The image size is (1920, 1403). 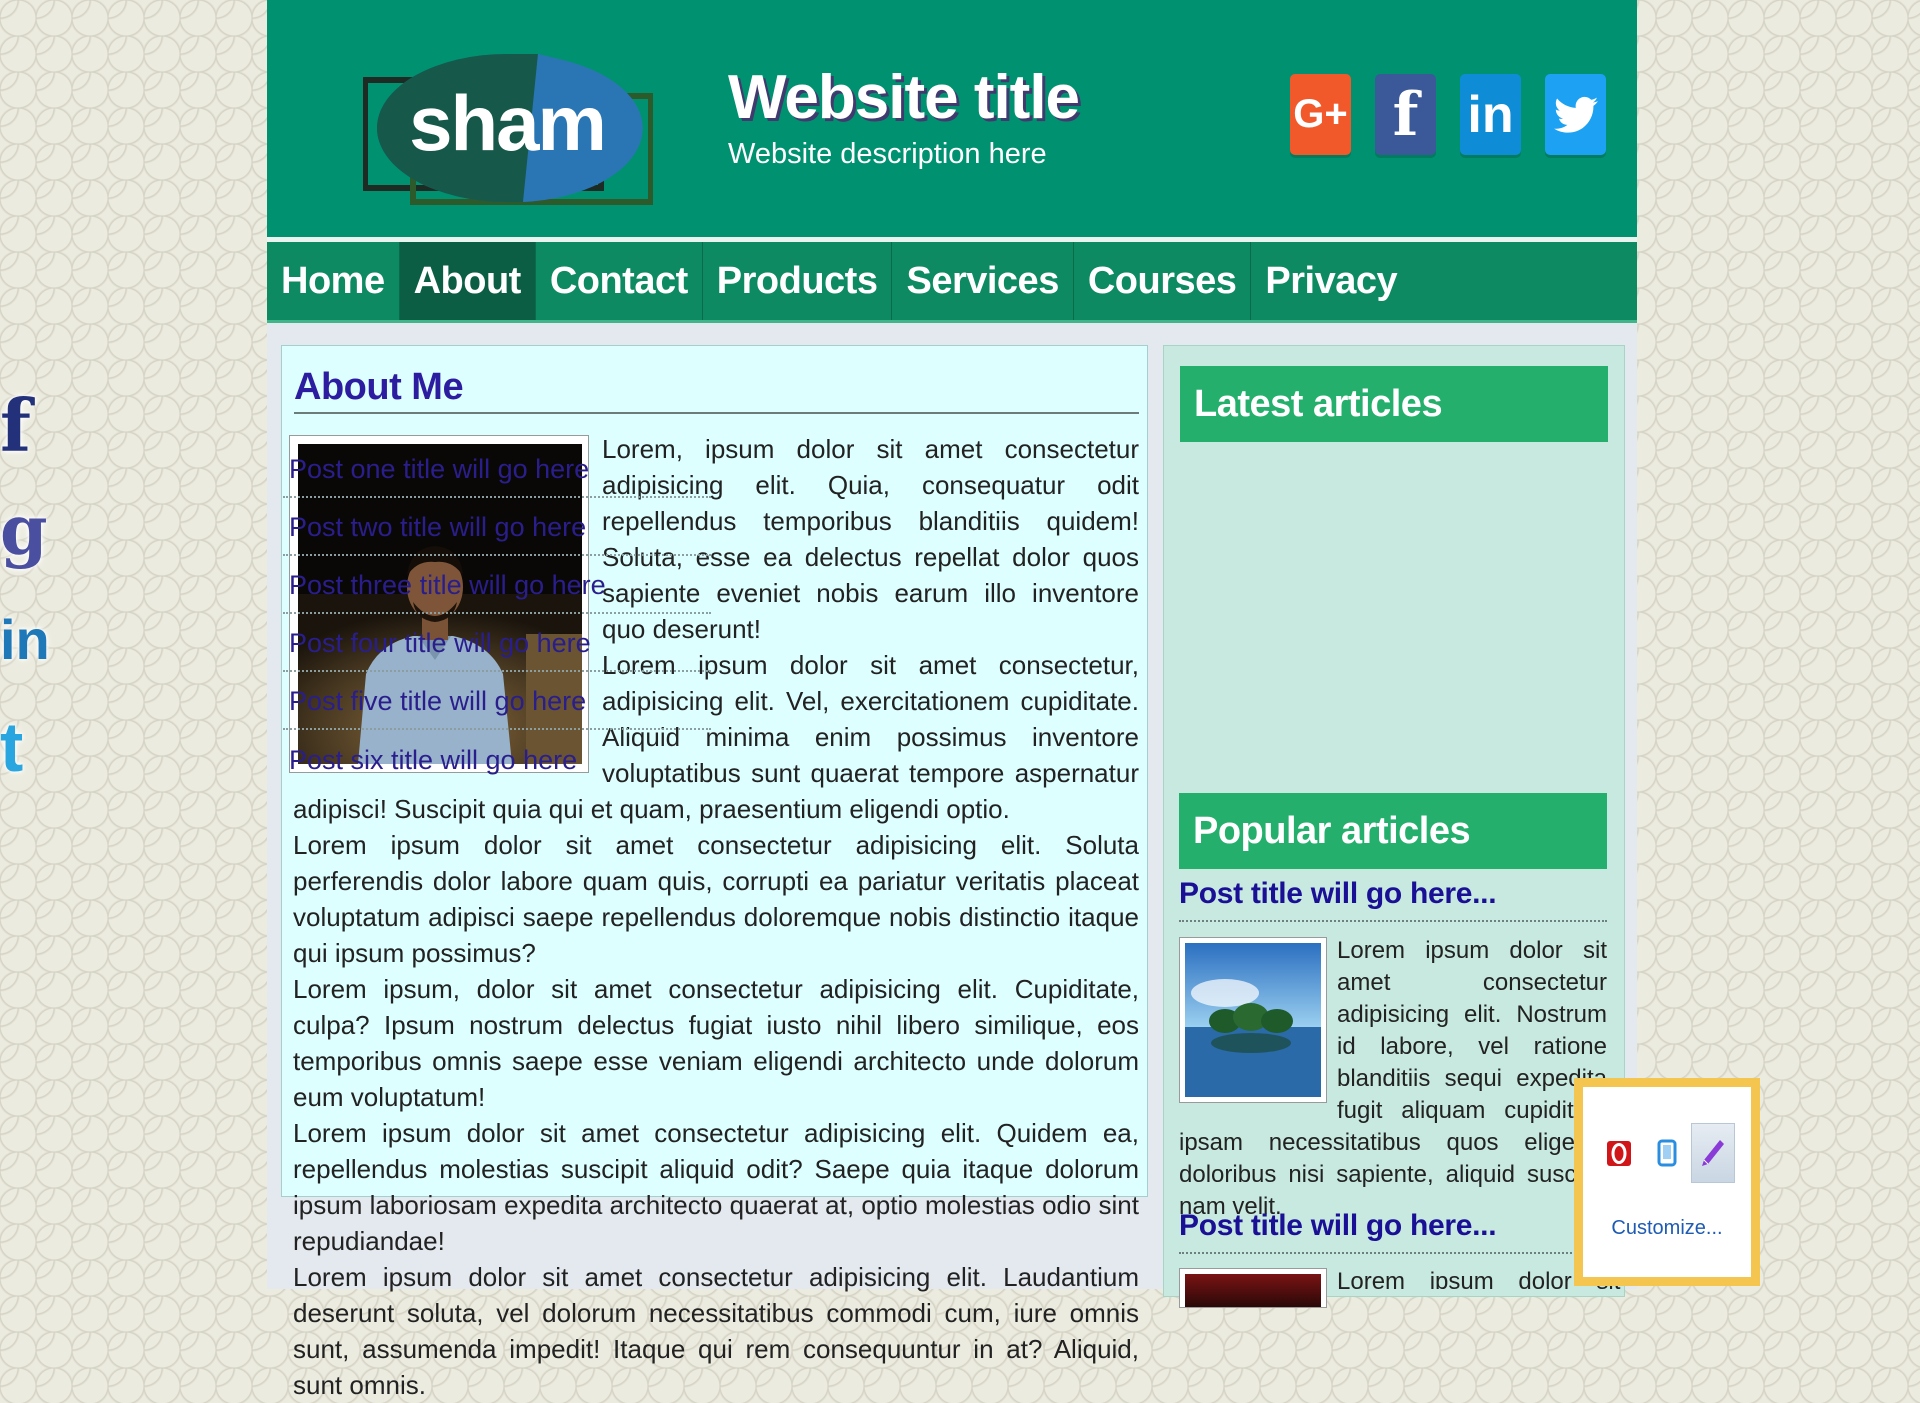 What do you see at coordinates (30, 747) in the screenshot?
I see `twitter-side-icon: t` at bounding box center [30, 747].